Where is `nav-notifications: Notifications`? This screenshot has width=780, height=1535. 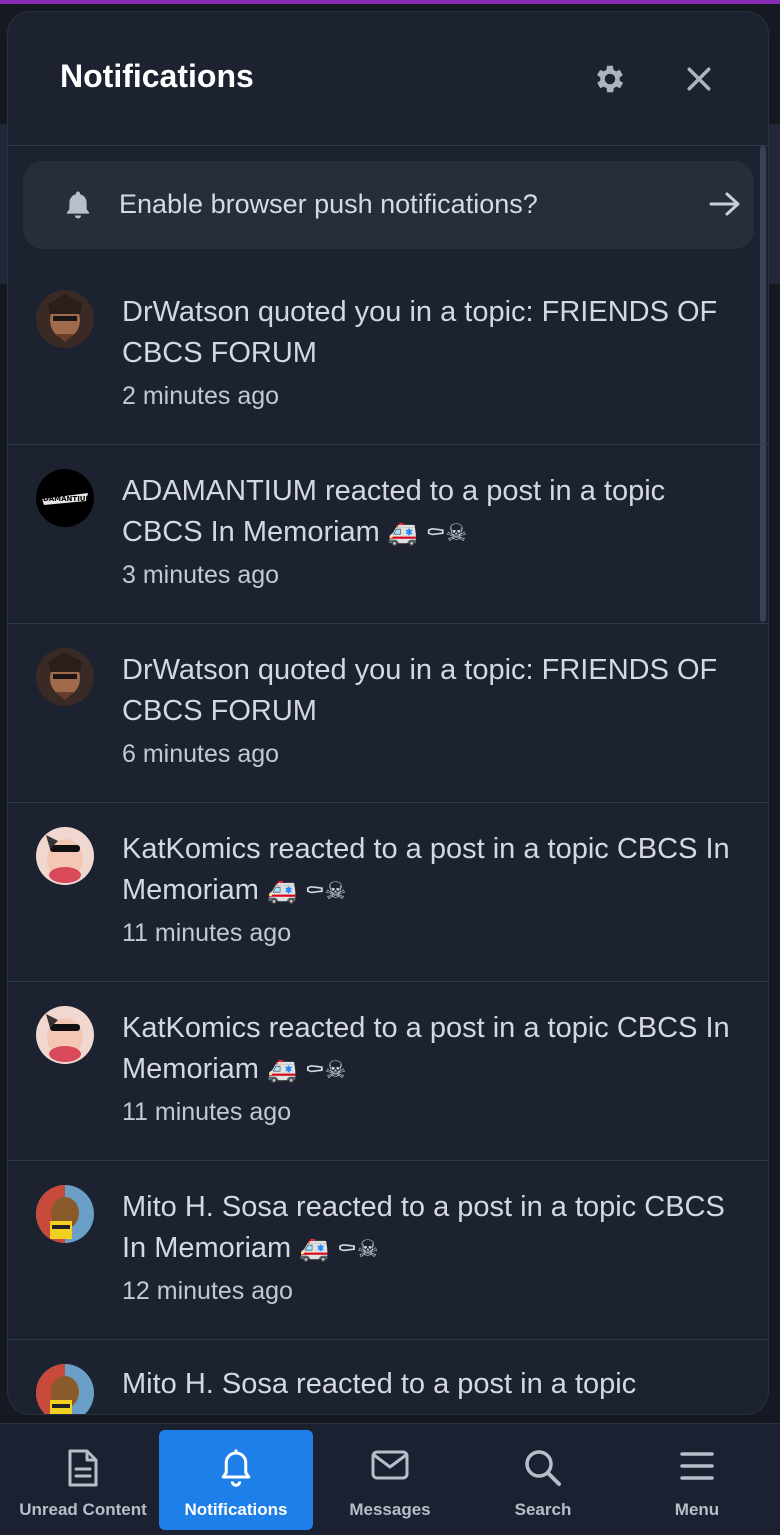 nav-notifications: Notifications is located at coordinates (236, 1480).